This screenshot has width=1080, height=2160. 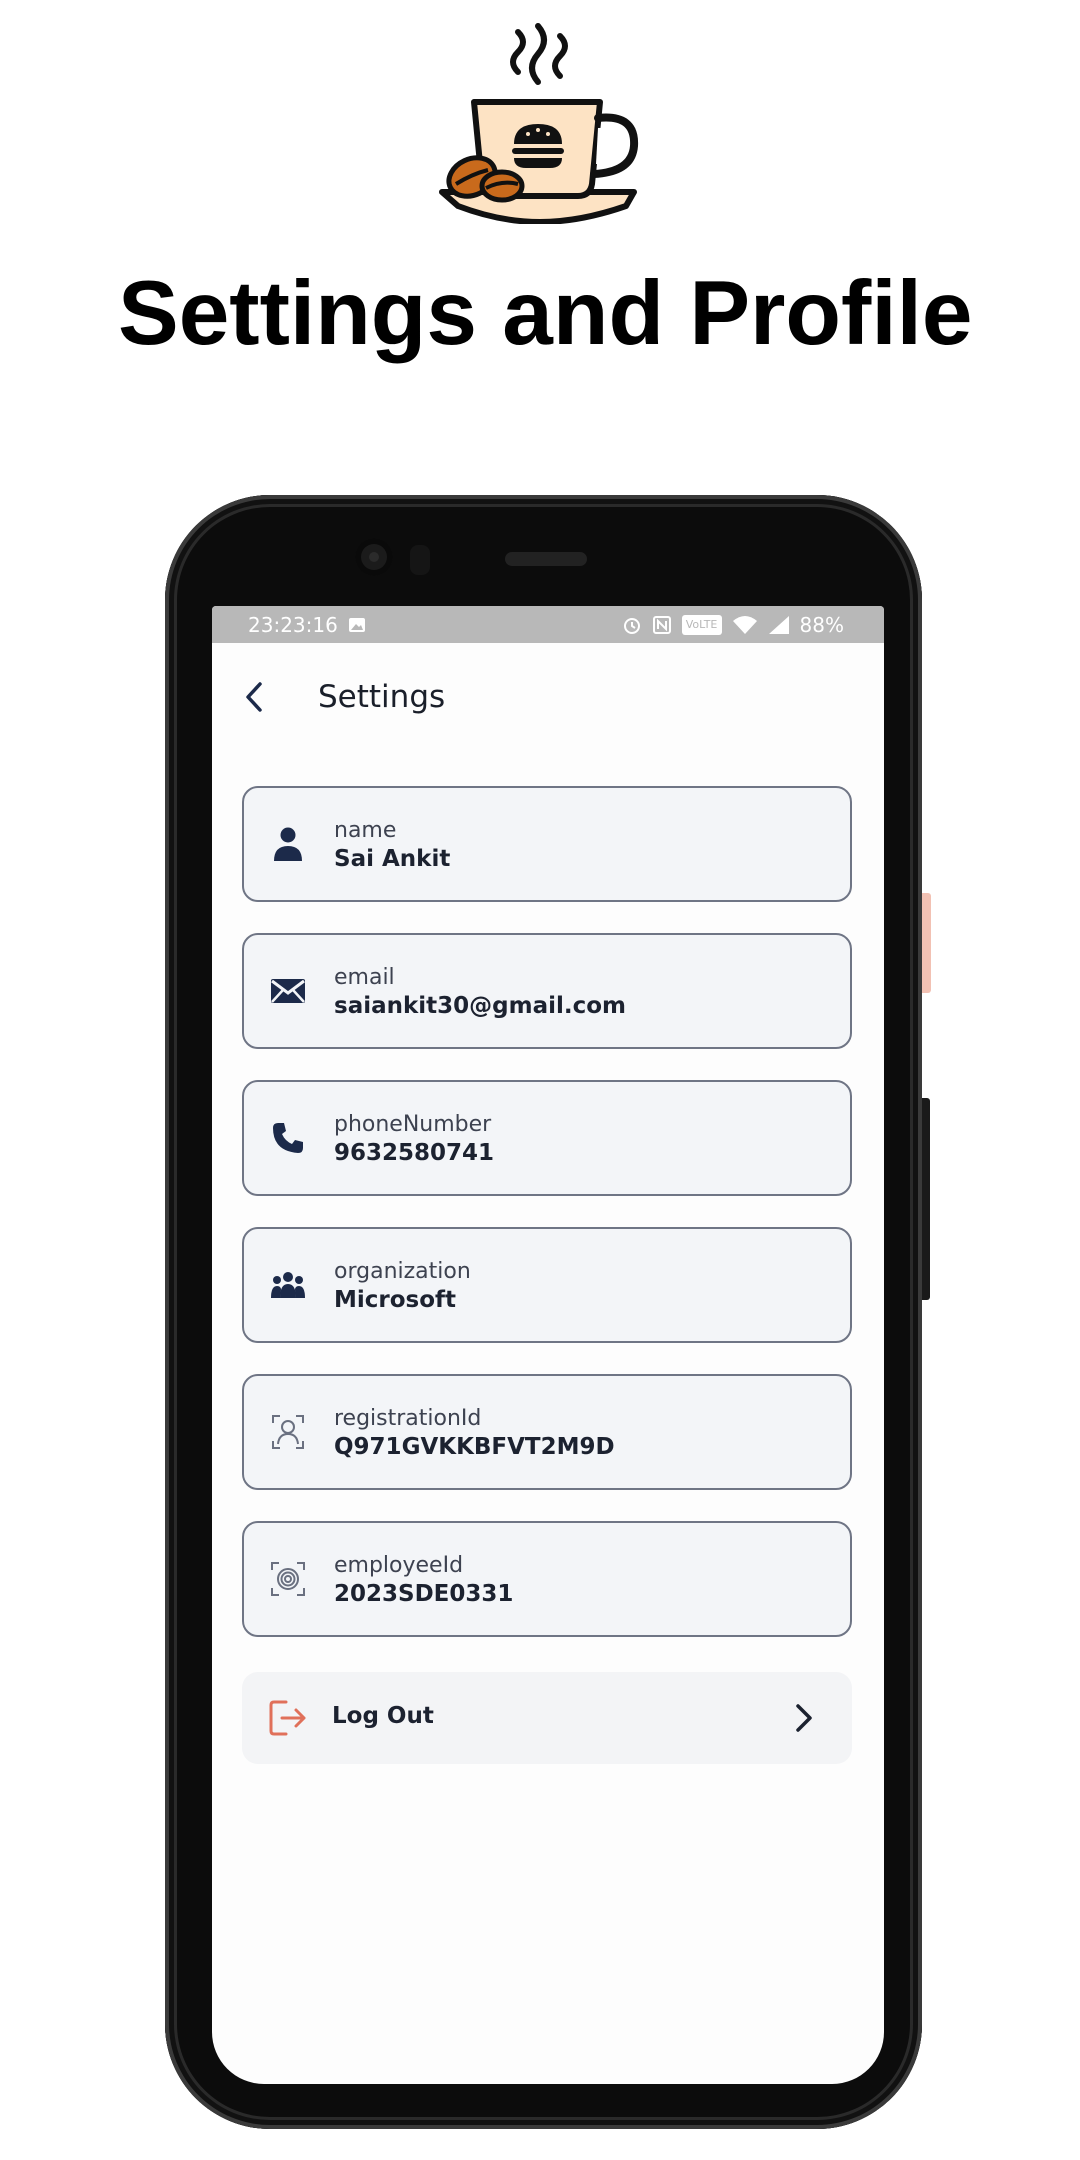 I want to click on status-time: 23:23:16, so click(x=293, y=624).